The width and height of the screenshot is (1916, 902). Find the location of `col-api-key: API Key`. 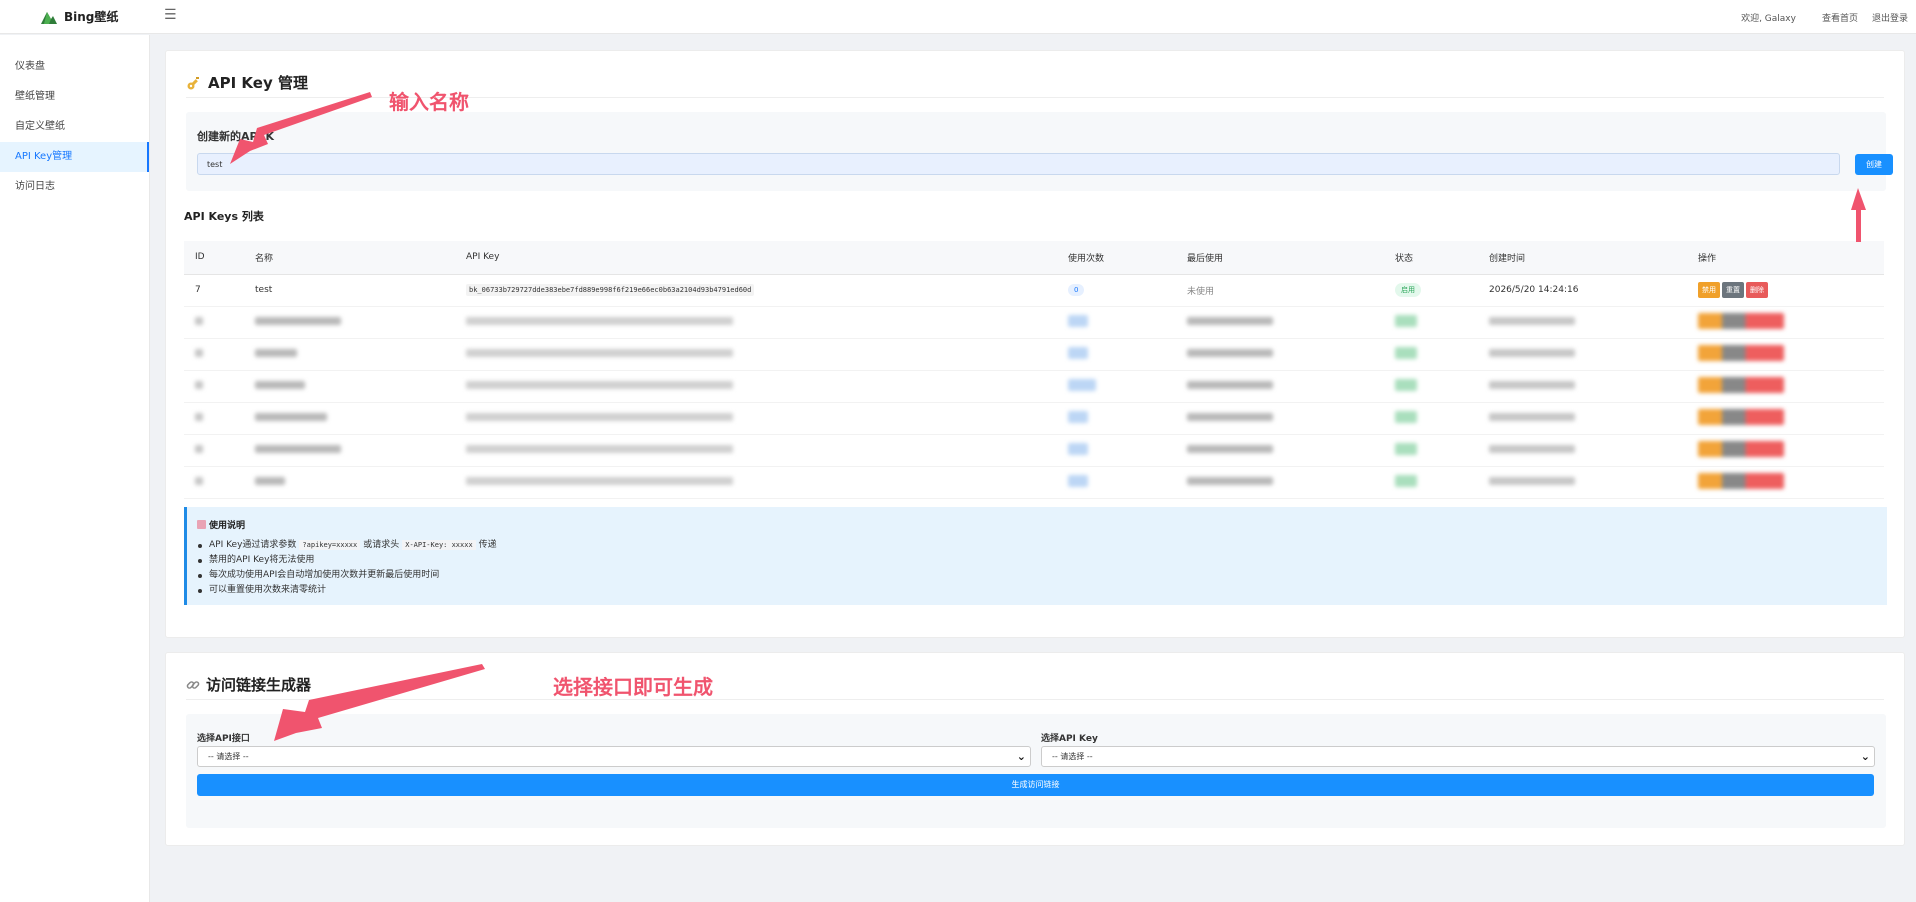

col-api-key: API Key is located at coordinates (756, 258).